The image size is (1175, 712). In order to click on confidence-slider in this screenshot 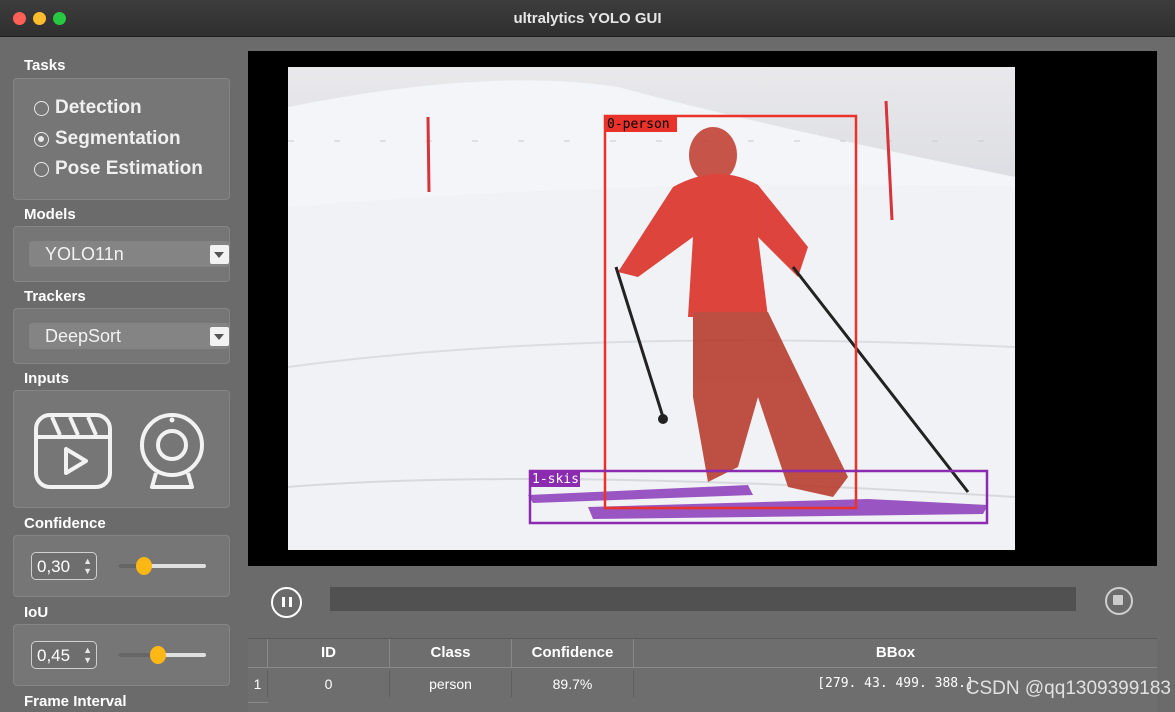, I will do `click(162, 566)`.